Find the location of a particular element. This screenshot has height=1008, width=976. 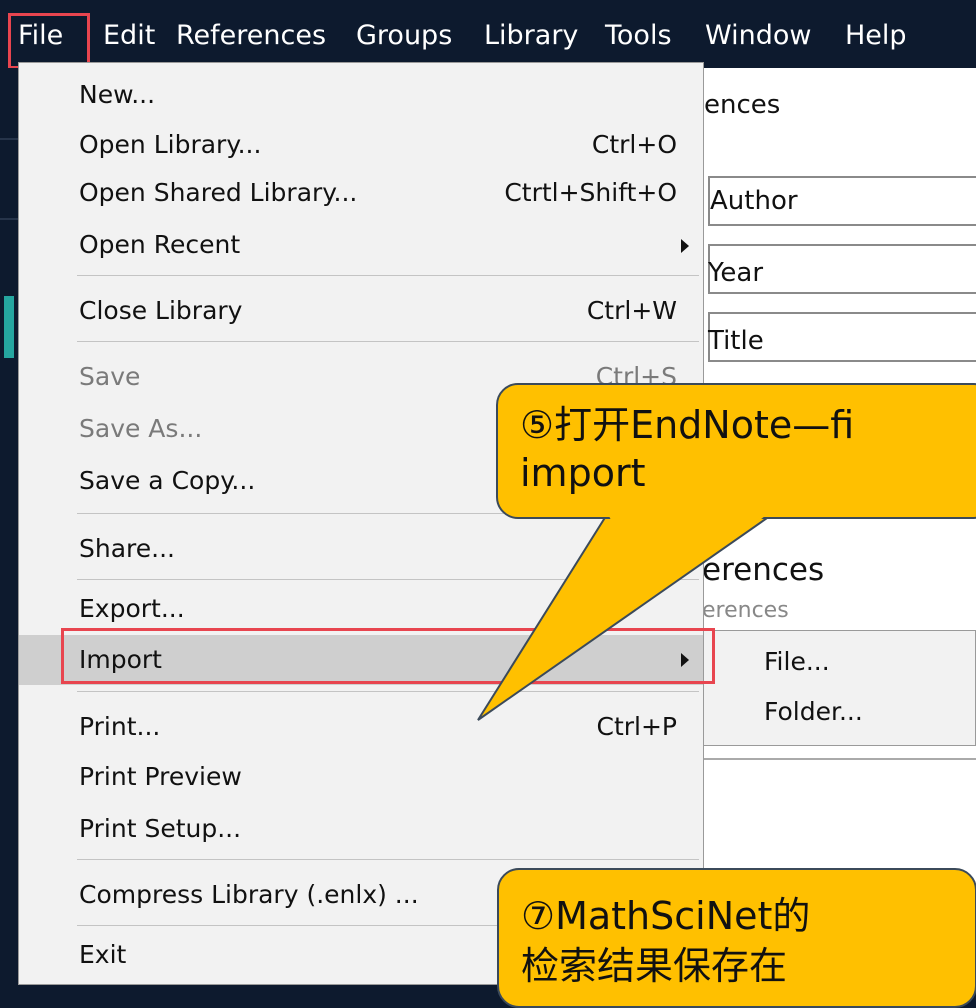

menu-item-label: Print Preview is located at coordinates (160, 776).